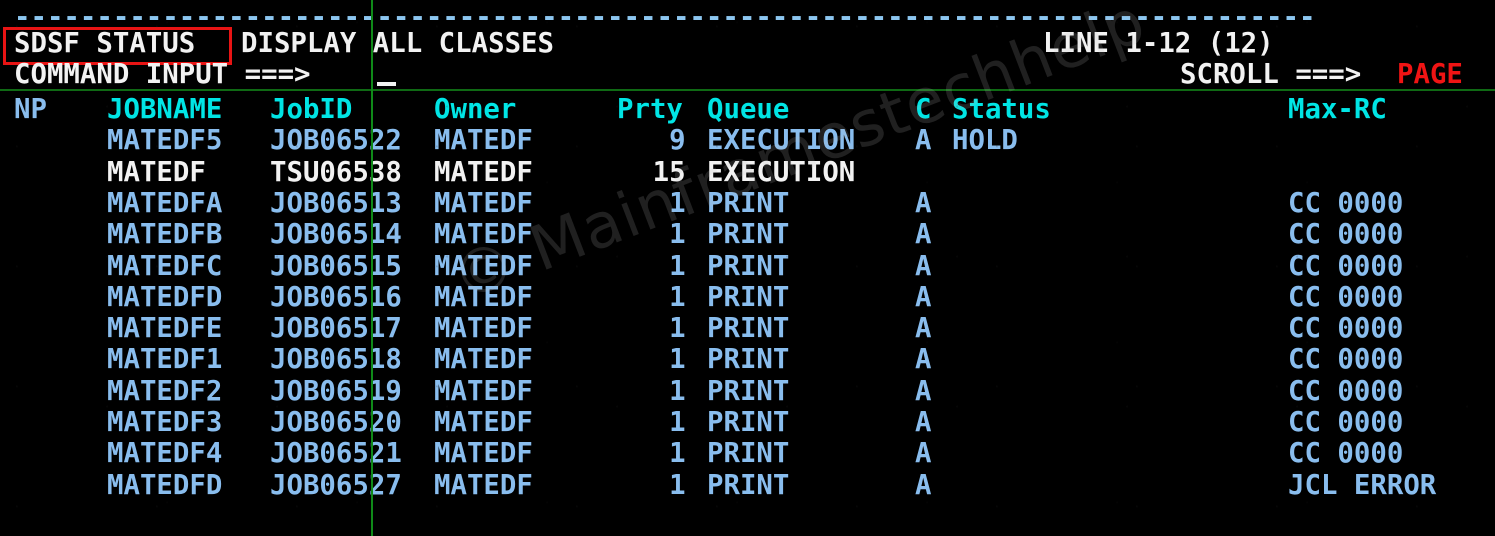  What do you see at coordinates (1158, 43) in the screenshot?
I see `line-indicator: LINE 1-12 (12)` at bounding box center [1158, 43].